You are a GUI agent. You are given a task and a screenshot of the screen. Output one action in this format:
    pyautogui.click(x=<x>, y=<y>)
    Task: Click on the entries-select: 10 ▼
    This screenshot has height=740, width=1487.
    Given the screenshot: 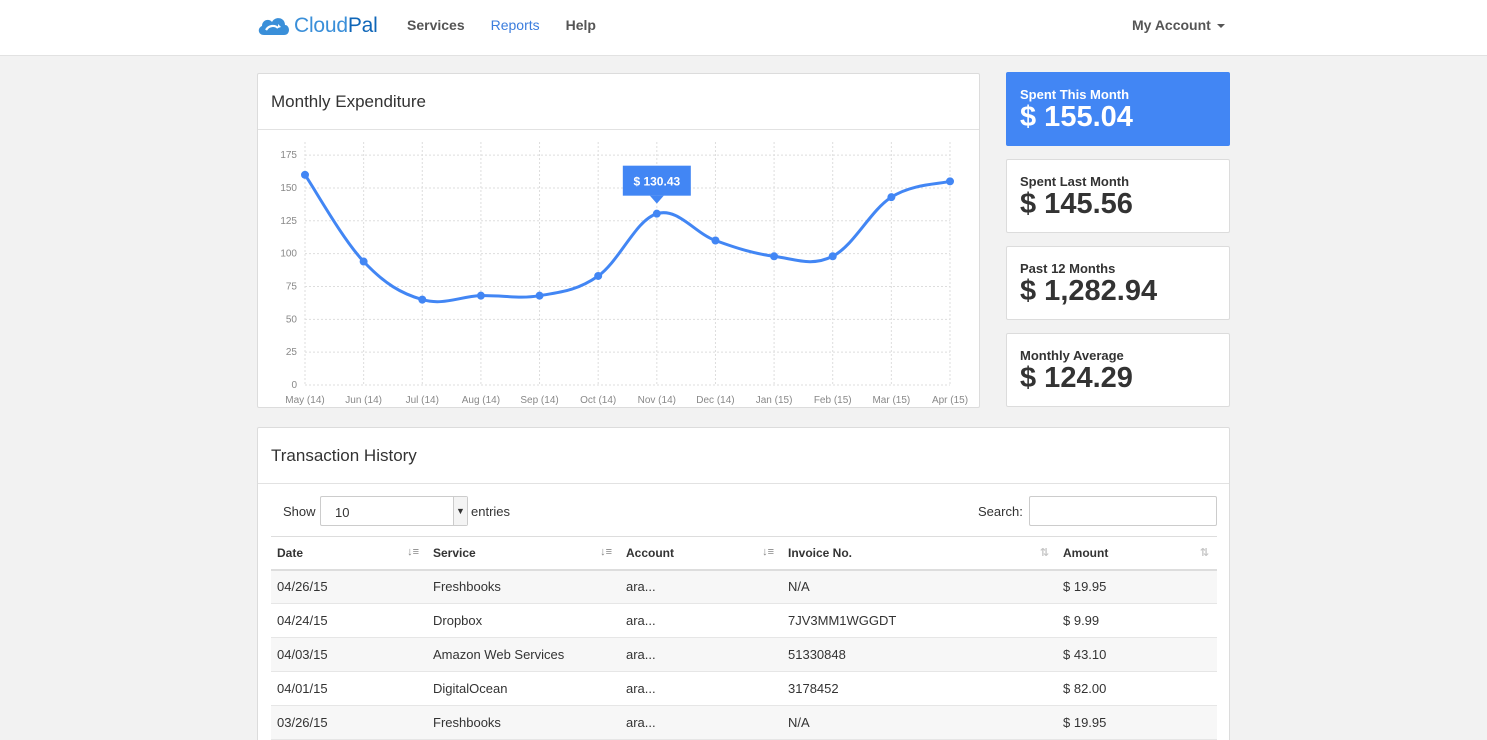 What is the action you would take?
    pyautogui.click(x=394, y=511)
    